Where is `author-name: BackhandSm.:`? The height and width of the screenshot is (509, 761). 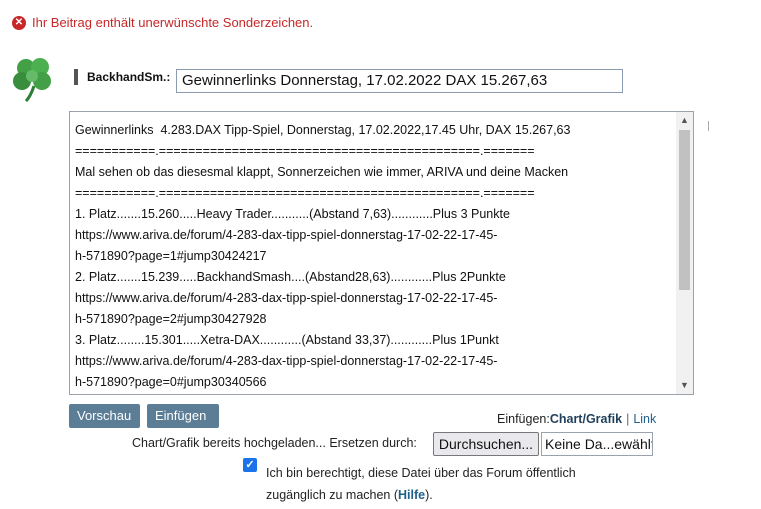
author-name: BackhandSm.: is located at coordinates (129, 77).